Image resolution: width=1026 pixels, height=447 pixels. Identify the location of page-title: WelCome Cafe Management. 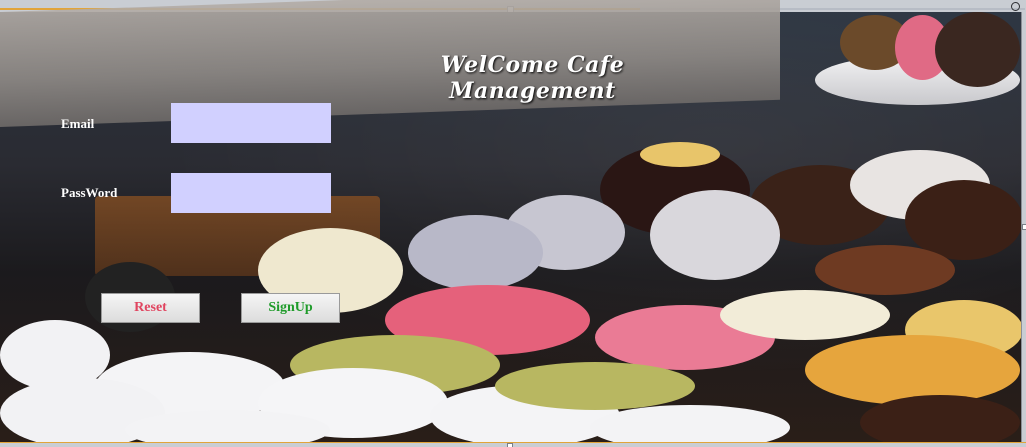
(532, 78).